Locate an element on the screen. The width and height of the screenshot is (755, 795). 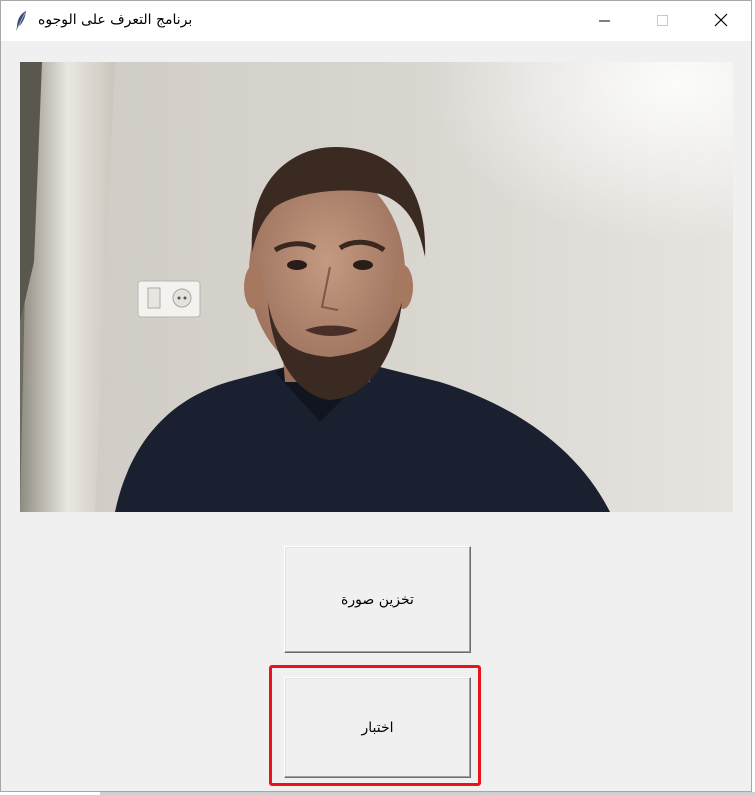
minimize-icon is located at coordinates (605, 21).